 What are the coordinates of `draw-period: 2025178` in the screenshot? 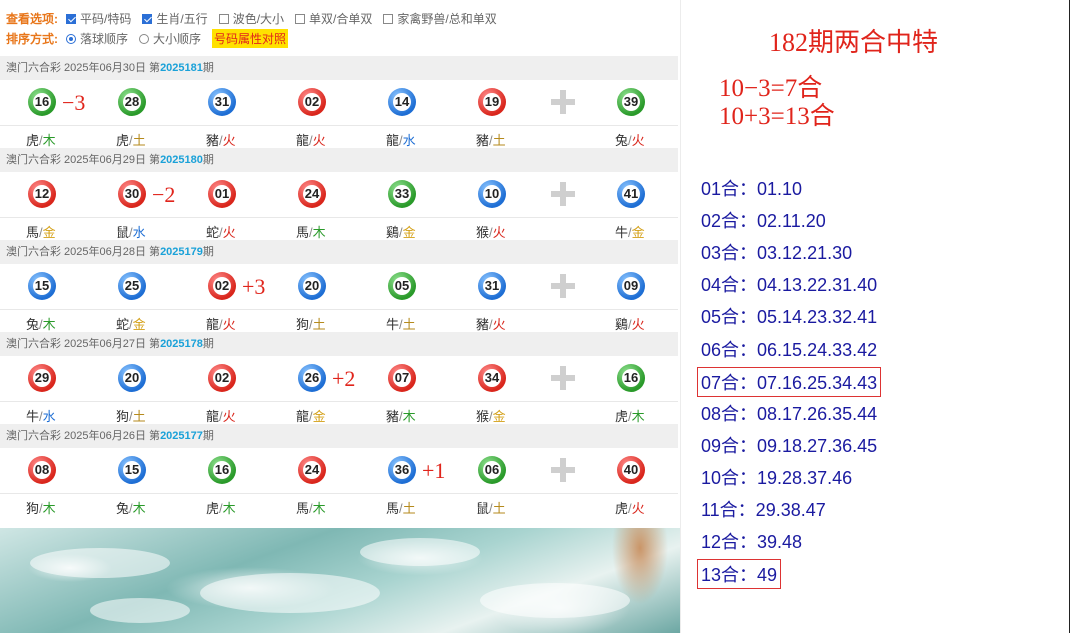 It's located at (181, 344).